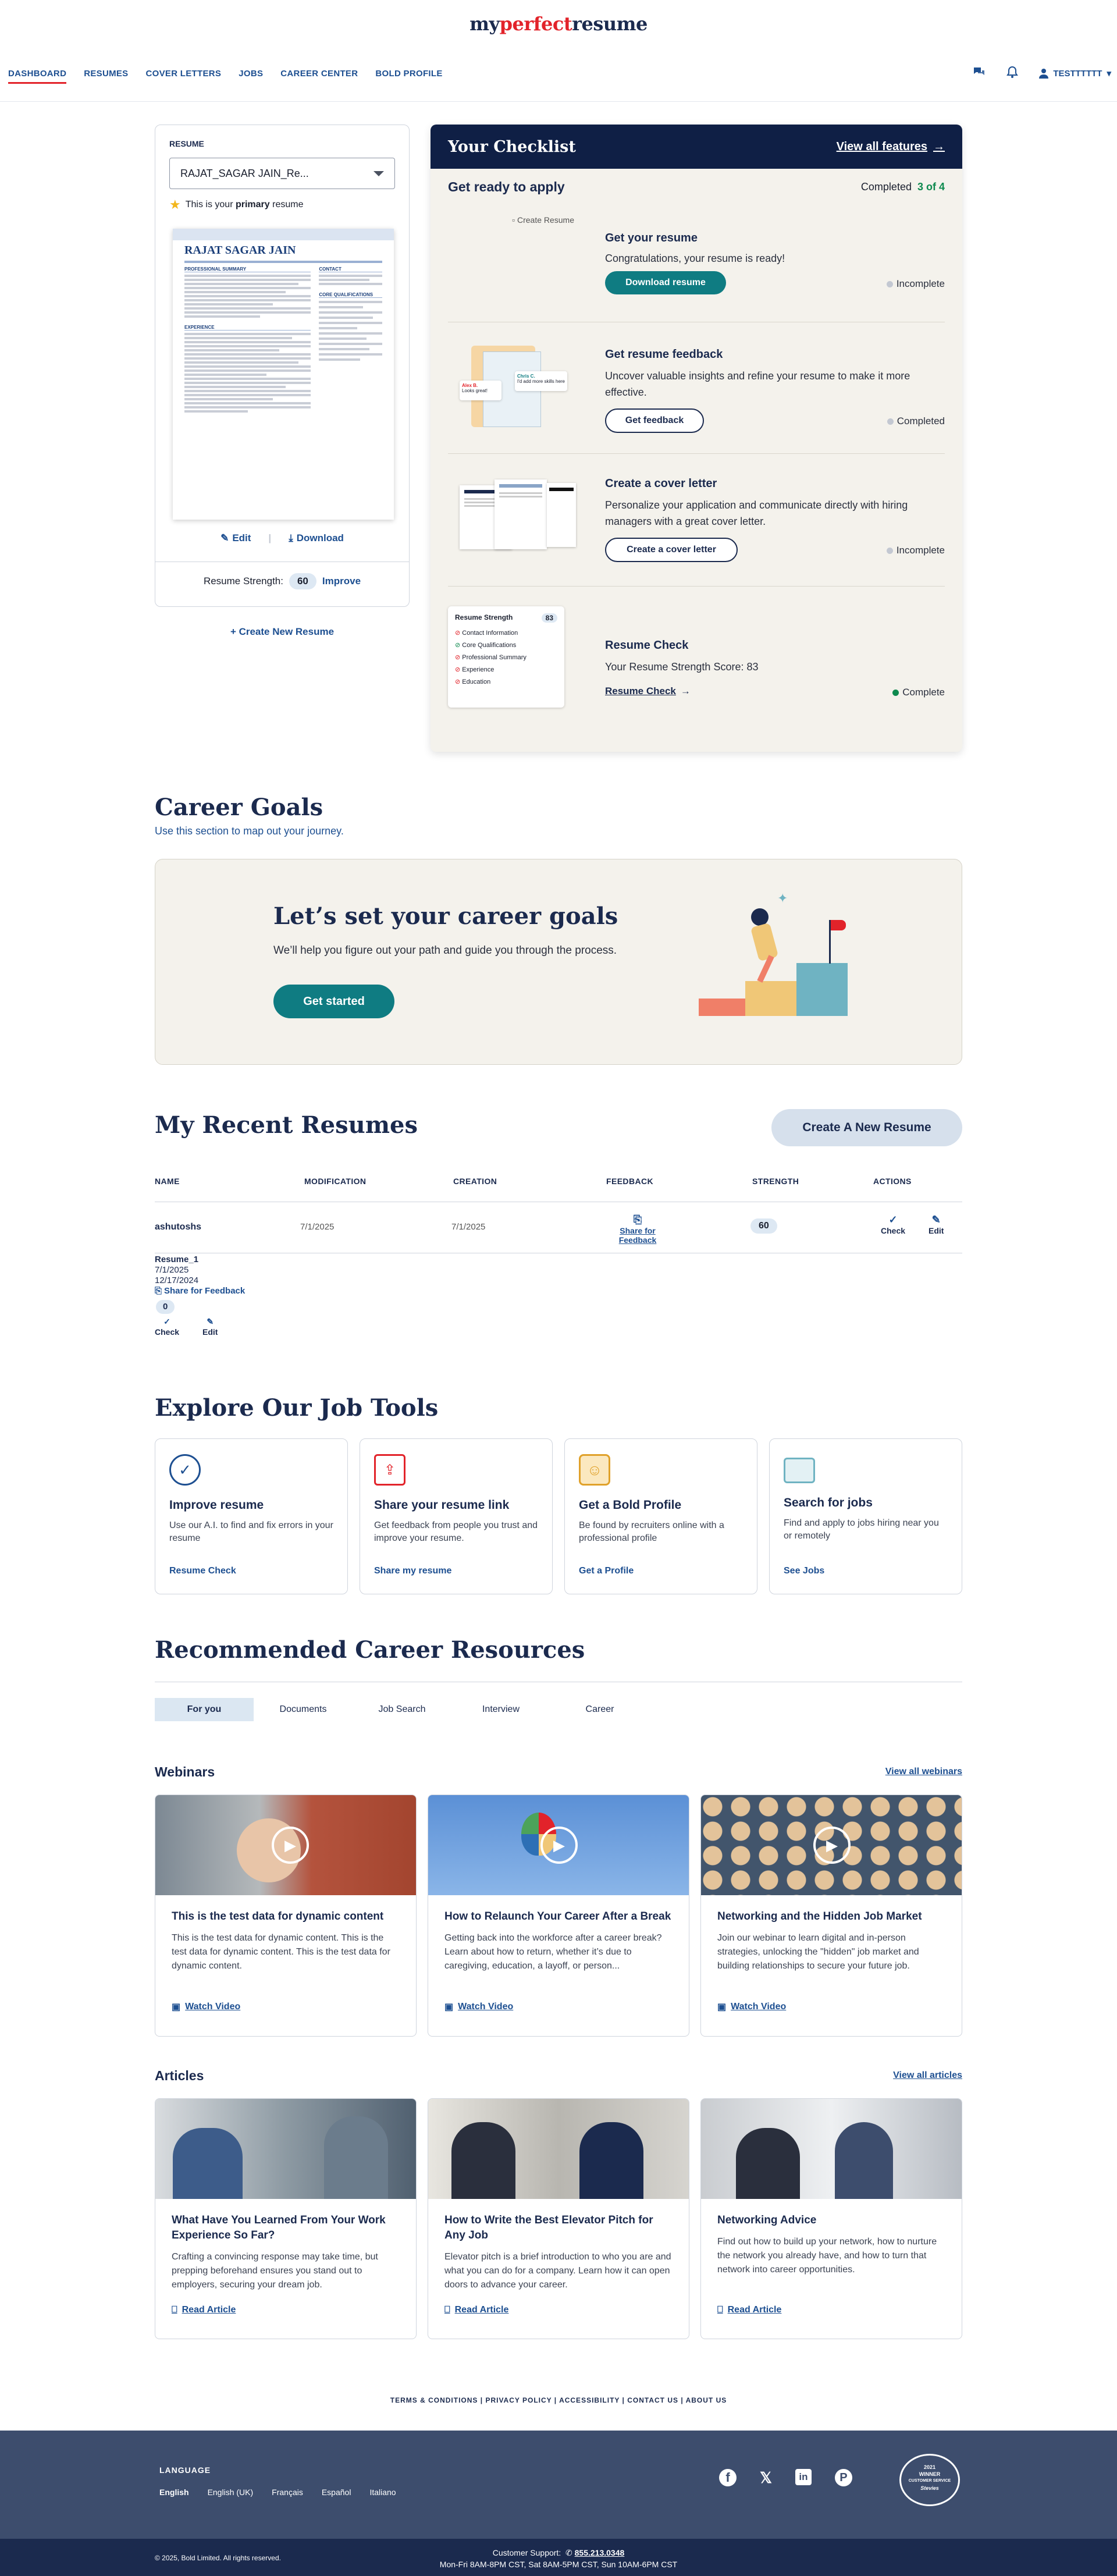 This screenshot has height=2576, width=1117. I want to click on support-phone-link: 855.213.0348, so click(600, 2552).